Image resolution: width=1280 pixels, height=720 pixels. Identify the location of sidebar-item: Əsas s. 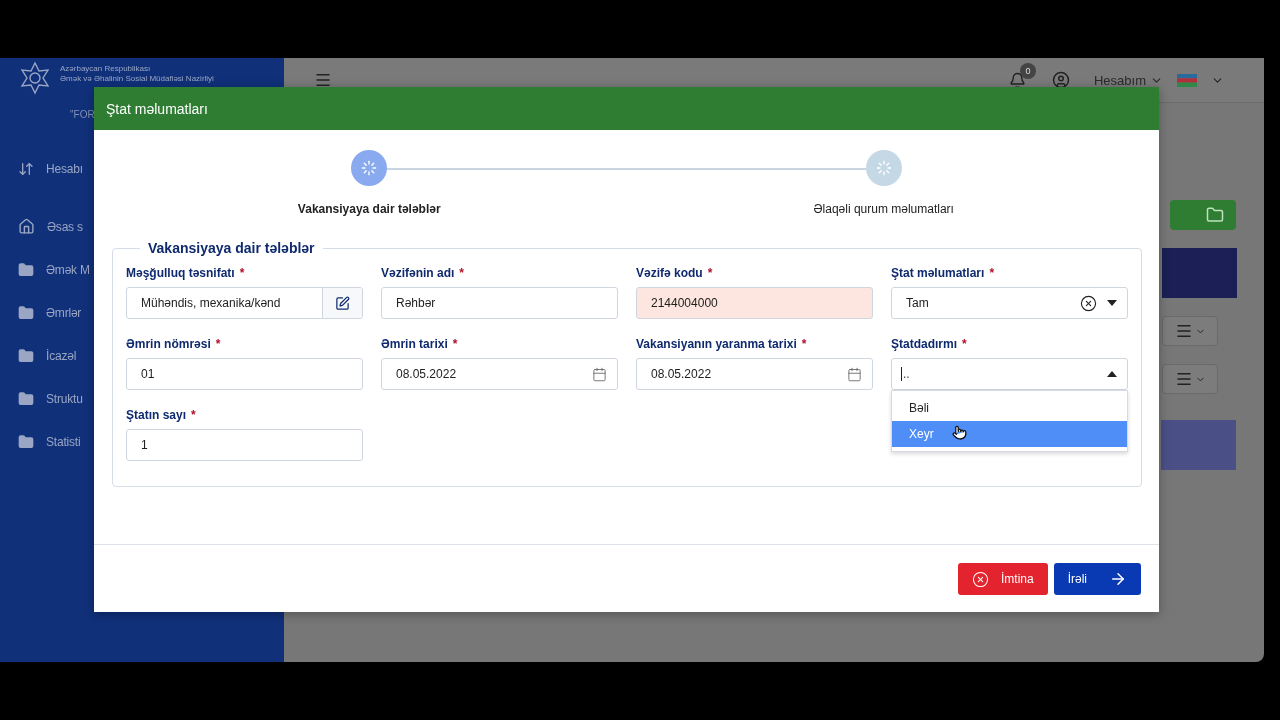
(65, 226).